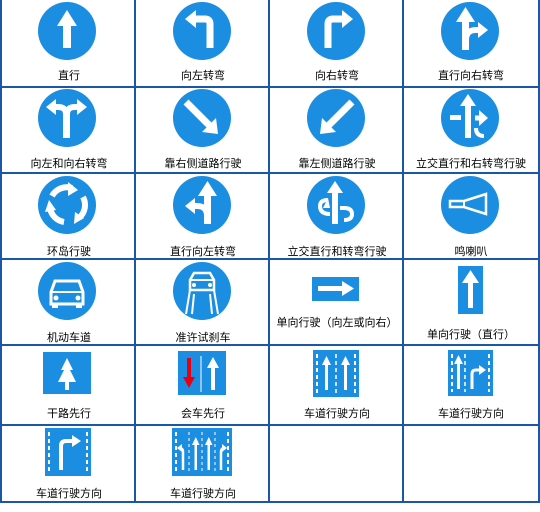 The width and height of the screenshot is (540, 512). What do you see at coordinates (471, 334) in the screenshot?
I see `sign-label: 单向行驶（直行）` at bounding box center [471, 334].